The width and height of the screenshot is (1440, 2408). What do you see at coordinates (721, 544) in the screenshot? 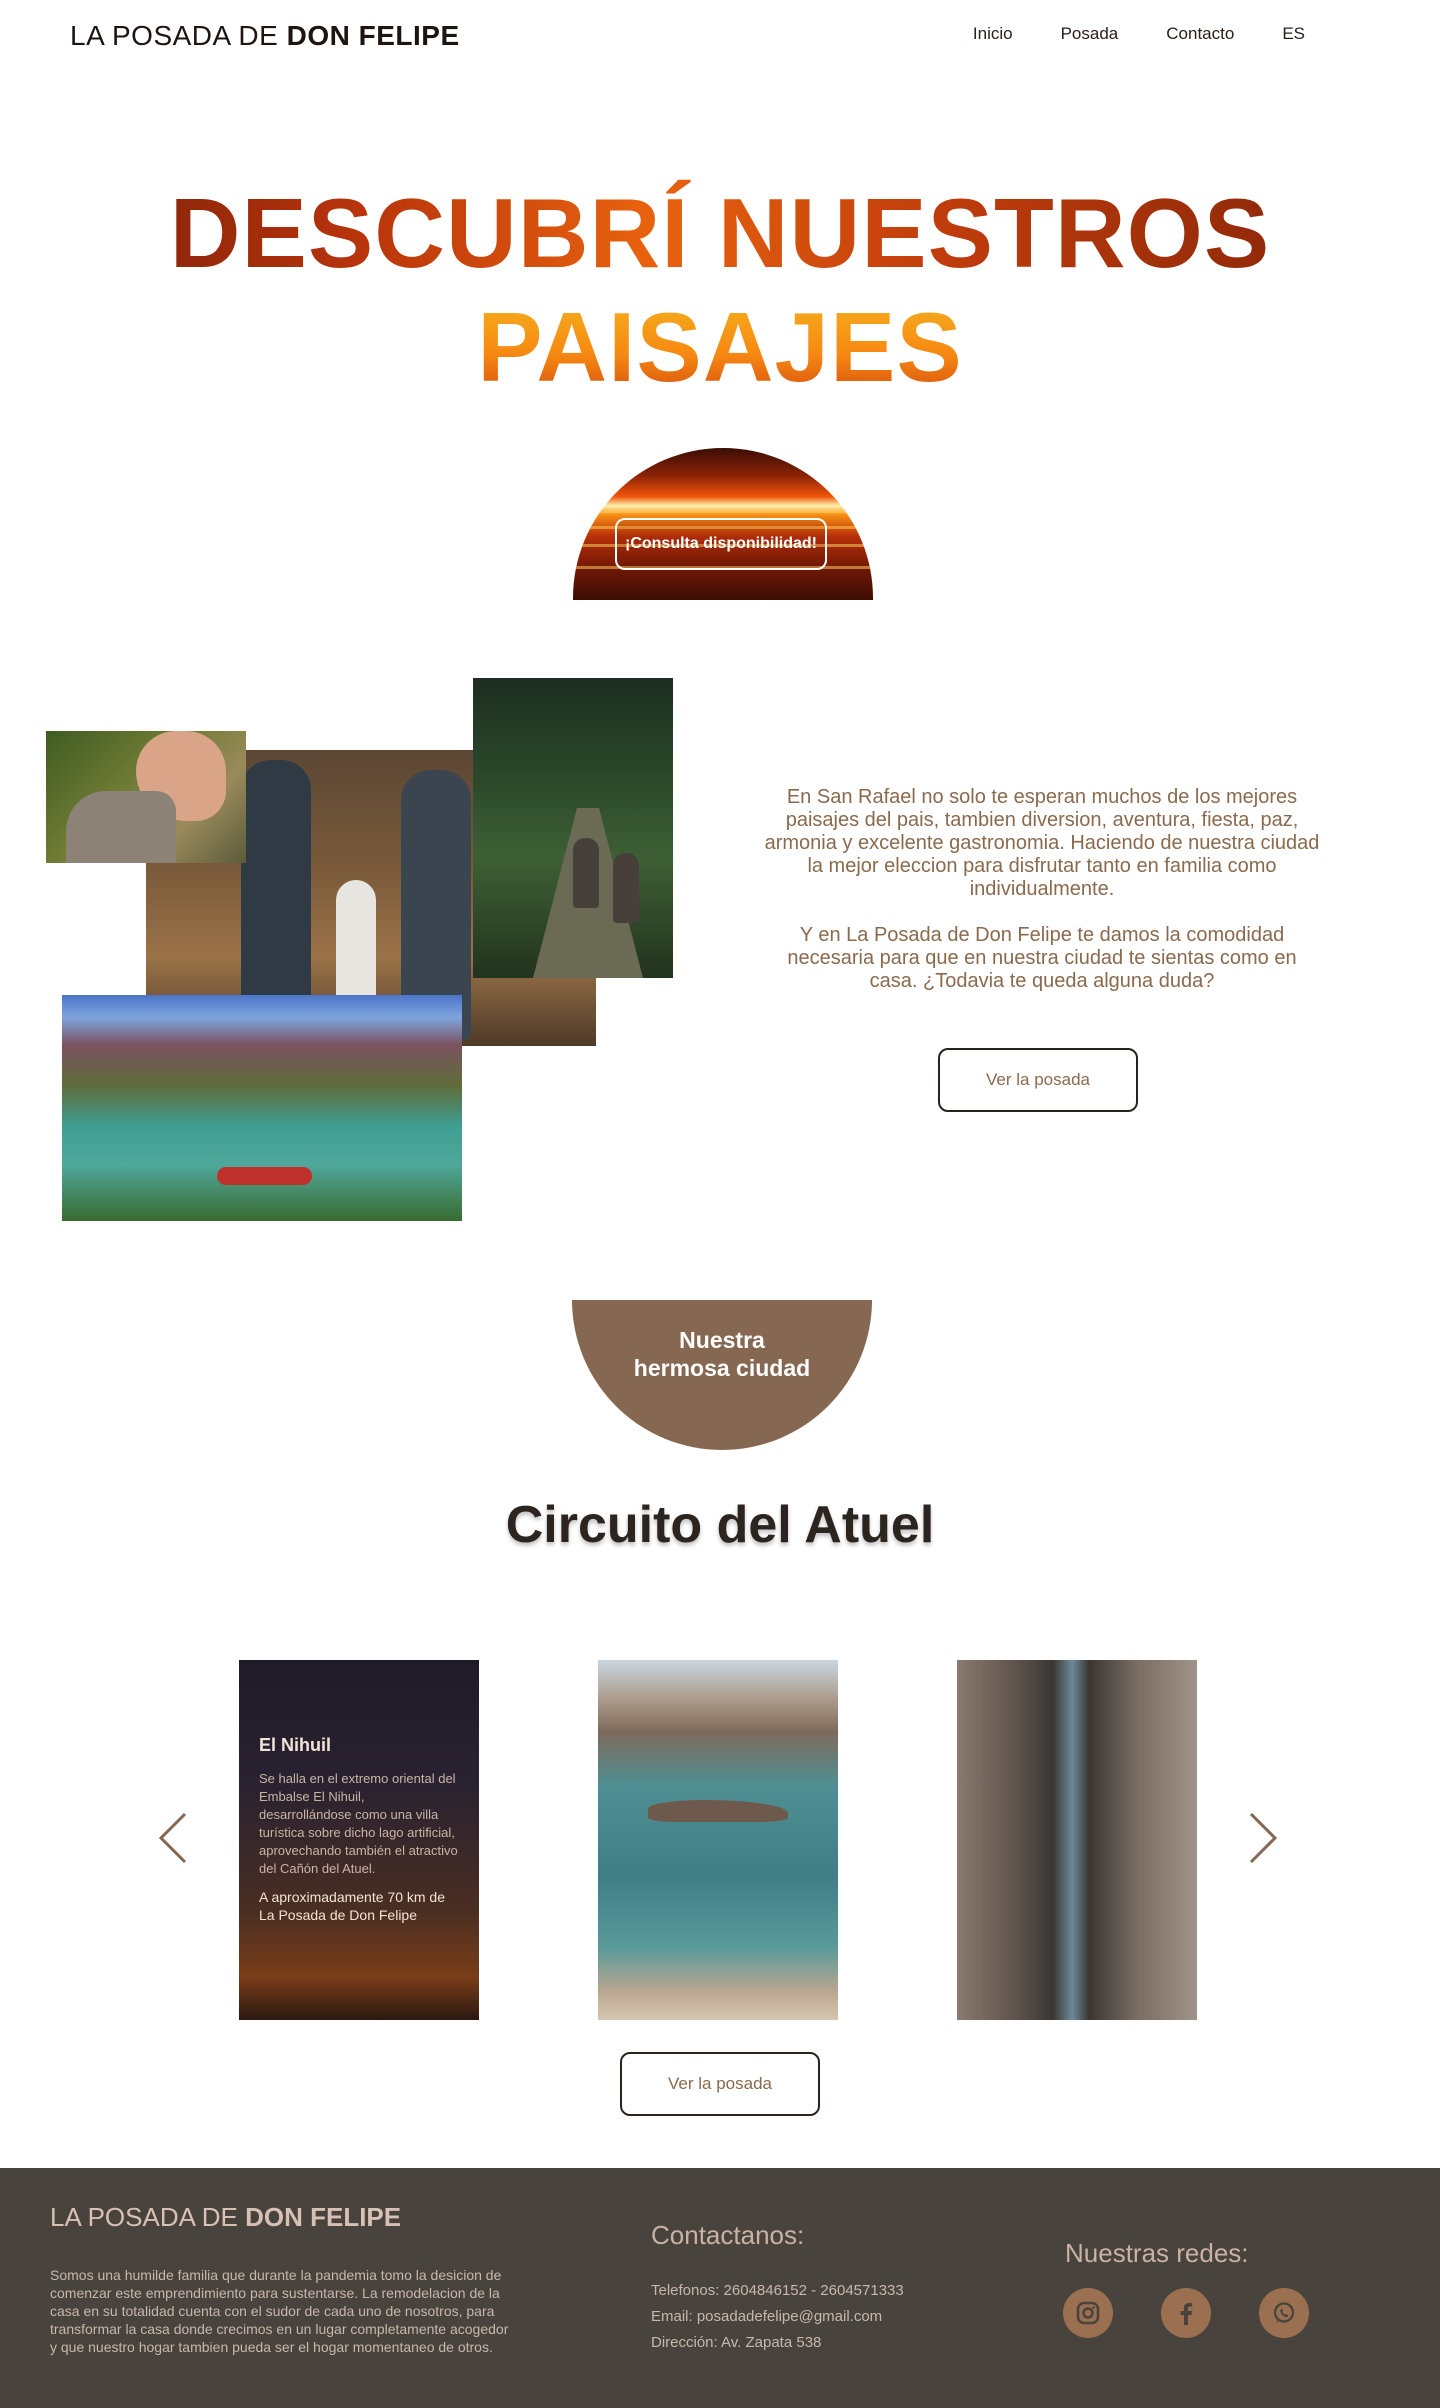
I see `check-availability-button: ¡Consulta disponibilidad!` at bounding box center [721, 544].